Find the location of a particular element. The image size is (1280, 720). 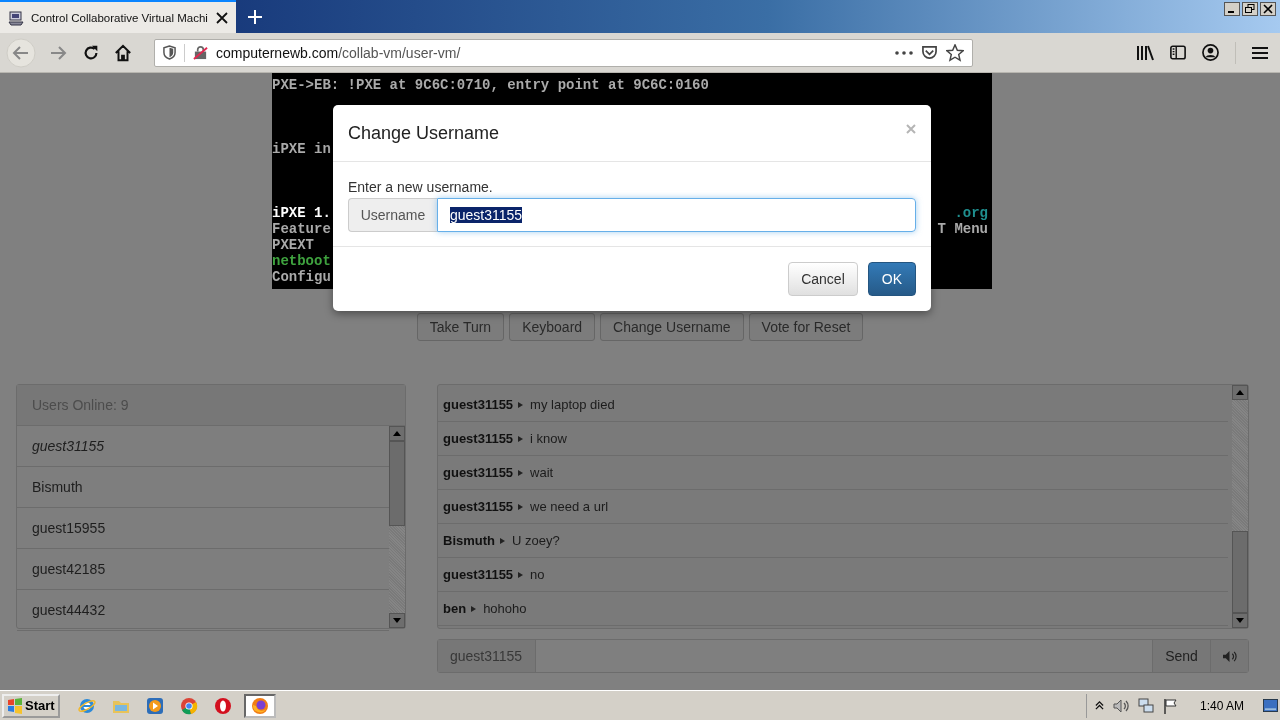

dialog-prompt: Enter a new username. is located at coordinates (421, 187).